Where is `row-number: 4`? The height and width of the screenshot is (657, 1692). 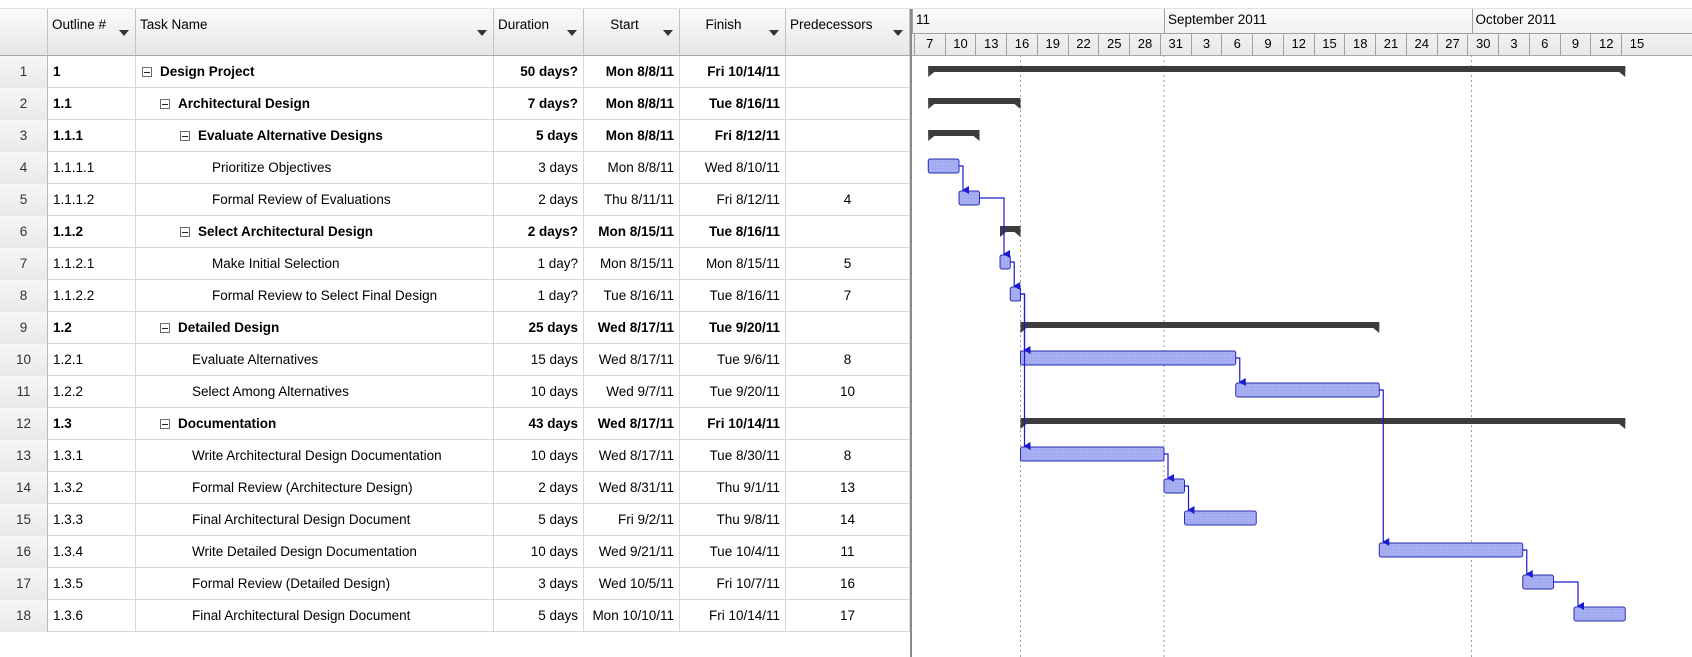 row-number: 4 is located at coordinates (24, 168).